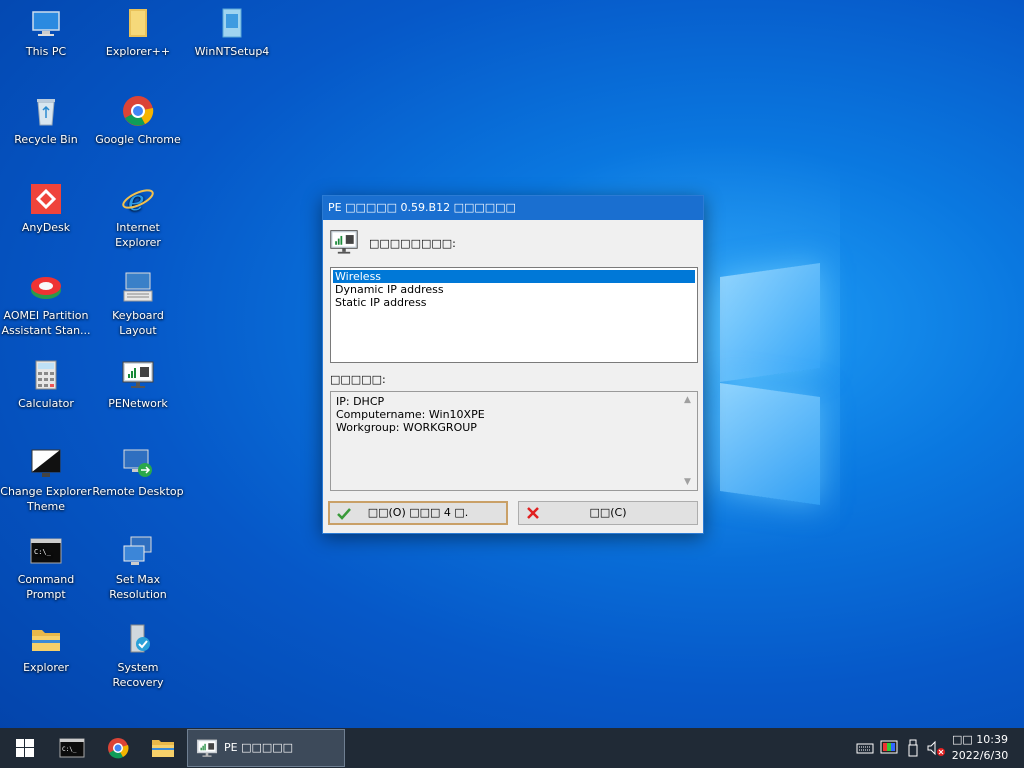 The width and height of the screenshot is (1024, 768). Describe the element at coordinates (138, 551) in the screenshot. I see `resolution-icon` at that location.